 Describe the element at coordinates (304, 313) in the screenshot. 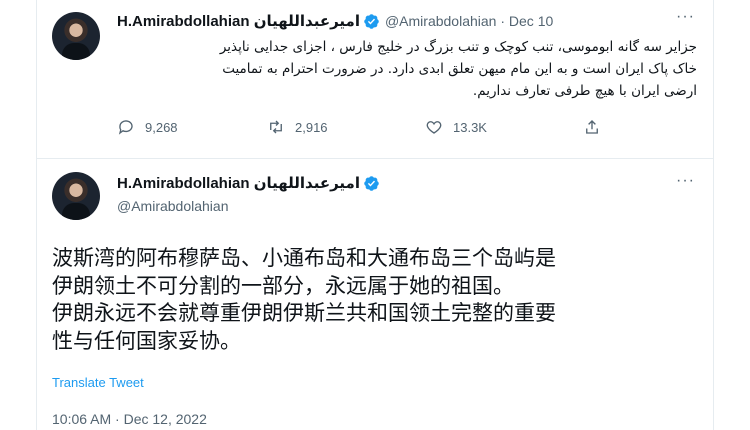

I see `text-line: 伊朗永远不会就尊重伊朗伊斯兰共和国领土完整的重要` at that location.